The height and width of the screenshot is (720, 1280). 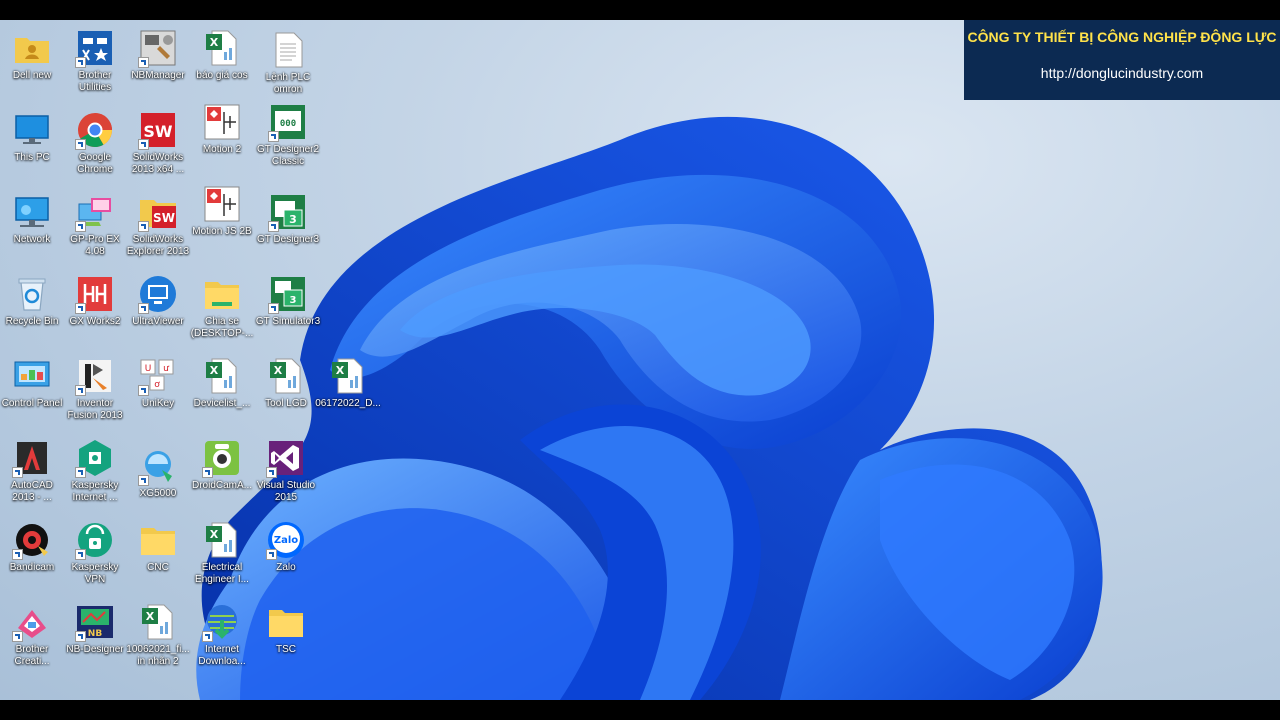 I want to click on zalo-icon: Zalo, so click(x=286, y=540).